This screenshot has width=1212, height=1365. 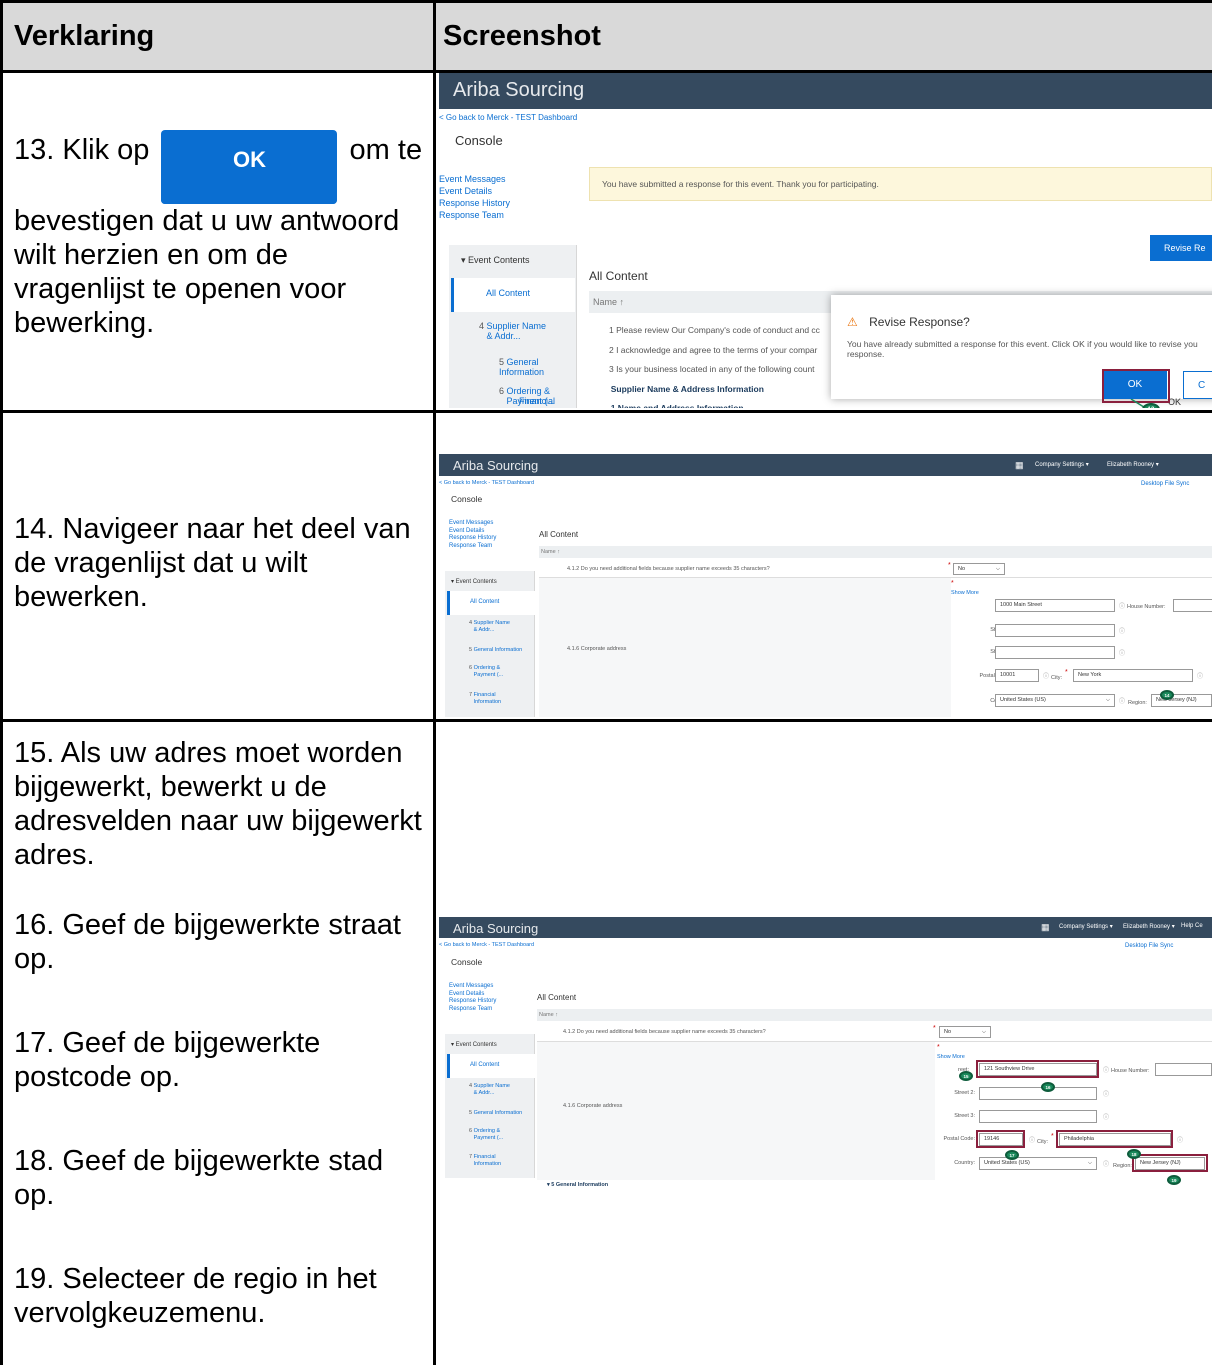 I want to click on postal-code-input: 10001, so click(x=1017, y=675).